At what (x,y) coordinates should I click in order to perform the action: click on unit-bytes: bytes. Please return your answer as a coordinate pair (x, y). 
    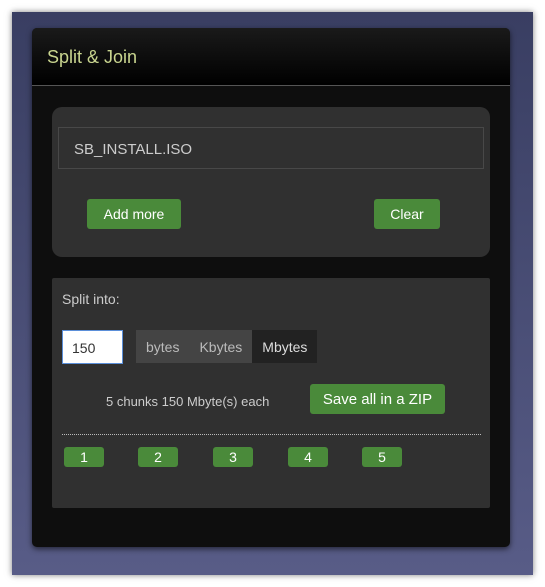
    Looking at the image, I should click on (162, 346).